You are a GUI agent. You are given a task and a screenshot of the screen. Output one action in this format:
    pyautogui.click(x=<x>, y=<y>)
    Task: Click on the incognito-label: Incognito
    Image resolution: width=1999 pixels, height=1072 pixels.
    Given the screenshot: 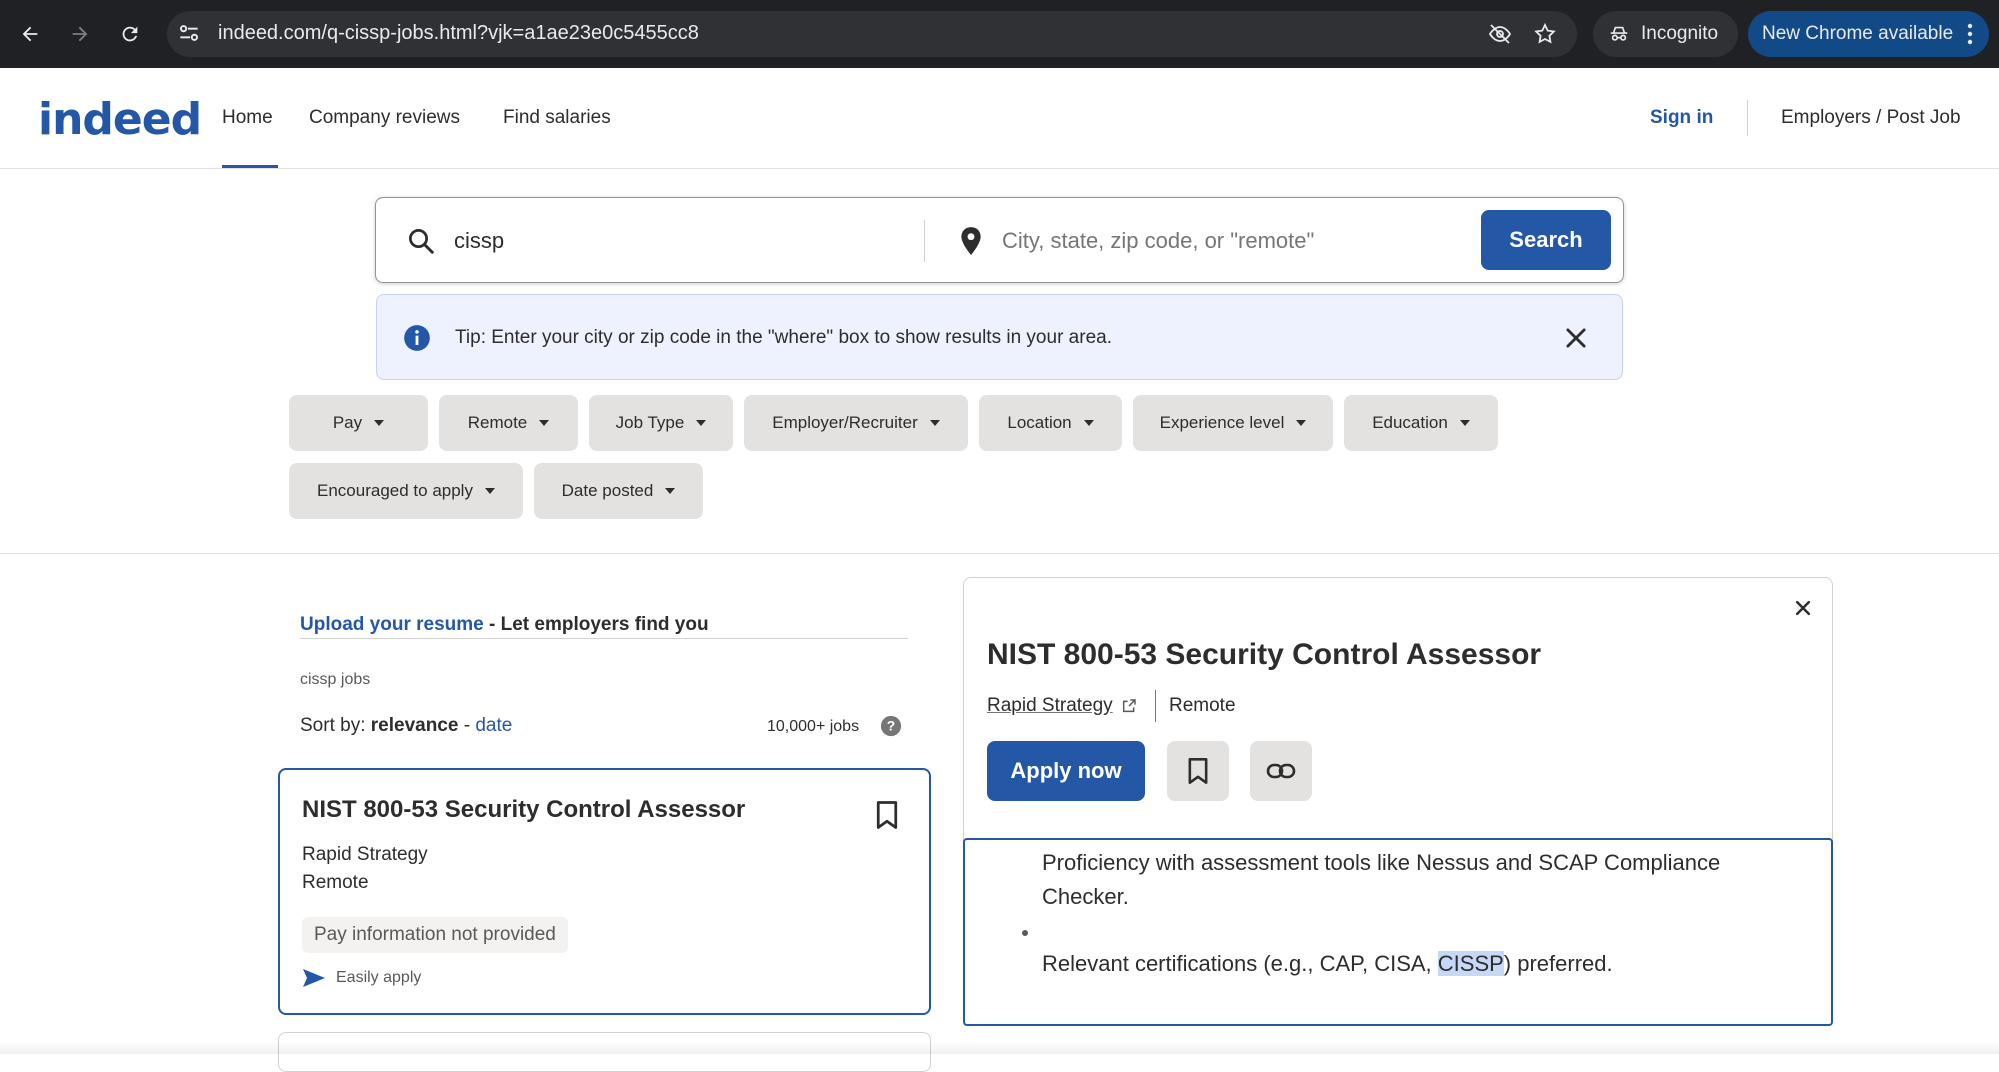 What is the action you would take?
    pyautogui.click(x=1680, y=33)
    